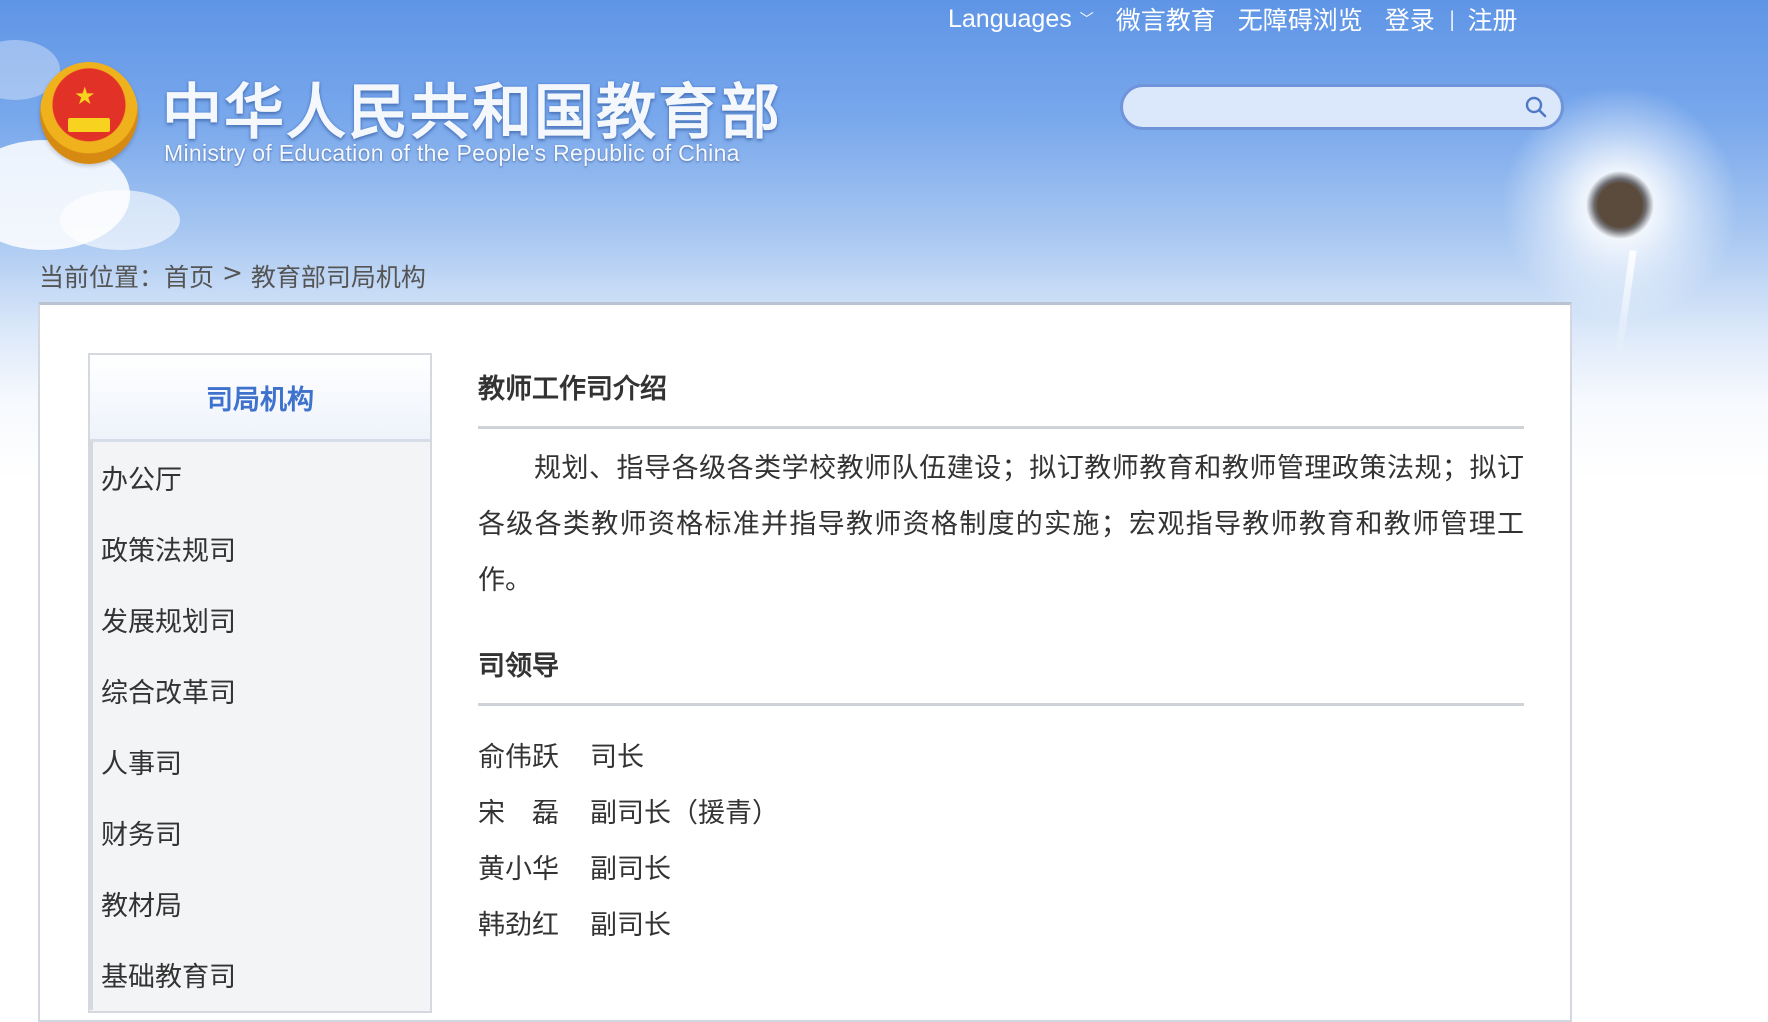 The height and width of the screenshot is (1022, 1768). Describe the element at coordinates (260, 398) in the screenshot. I see `sidebar-title: 司局机构` at that location.